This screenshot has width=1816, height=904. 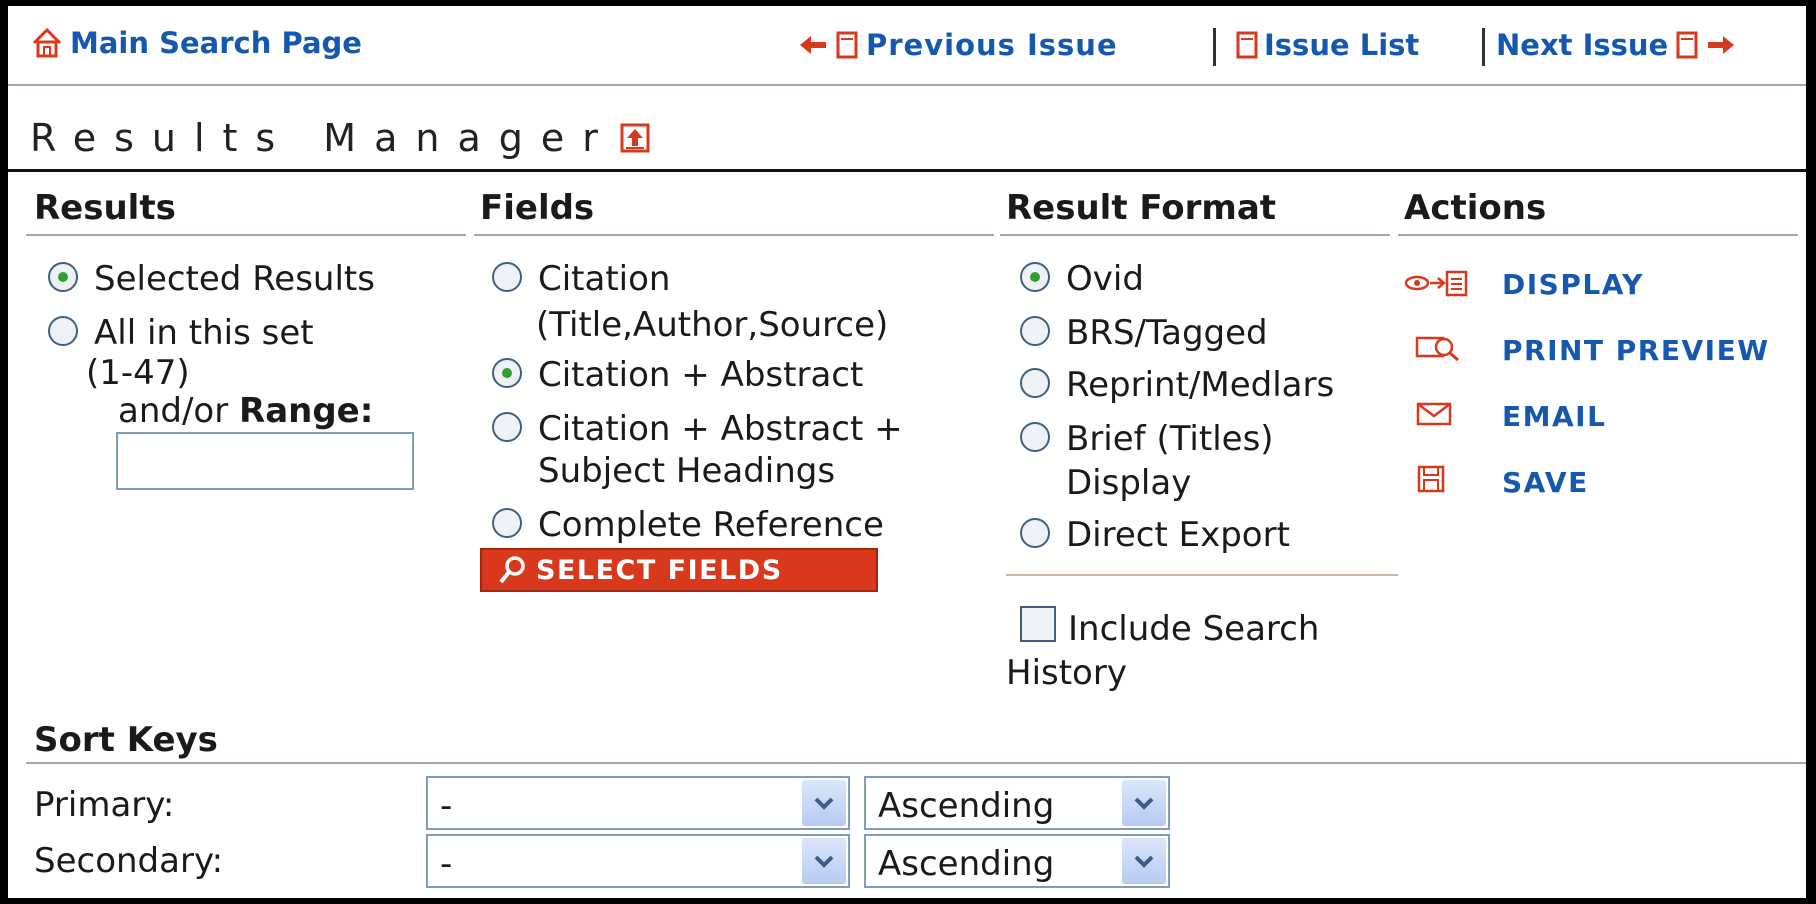 I want to click on include-search-history-label: Include Search, so click(x=1194, y=629).